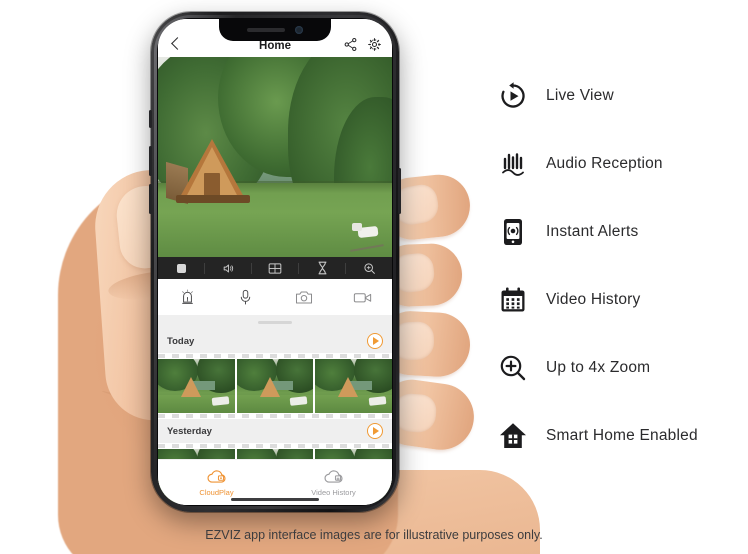 The image size is (748, 554). I want to click on timeline-day-header: Yesterday, so click(275, 431).